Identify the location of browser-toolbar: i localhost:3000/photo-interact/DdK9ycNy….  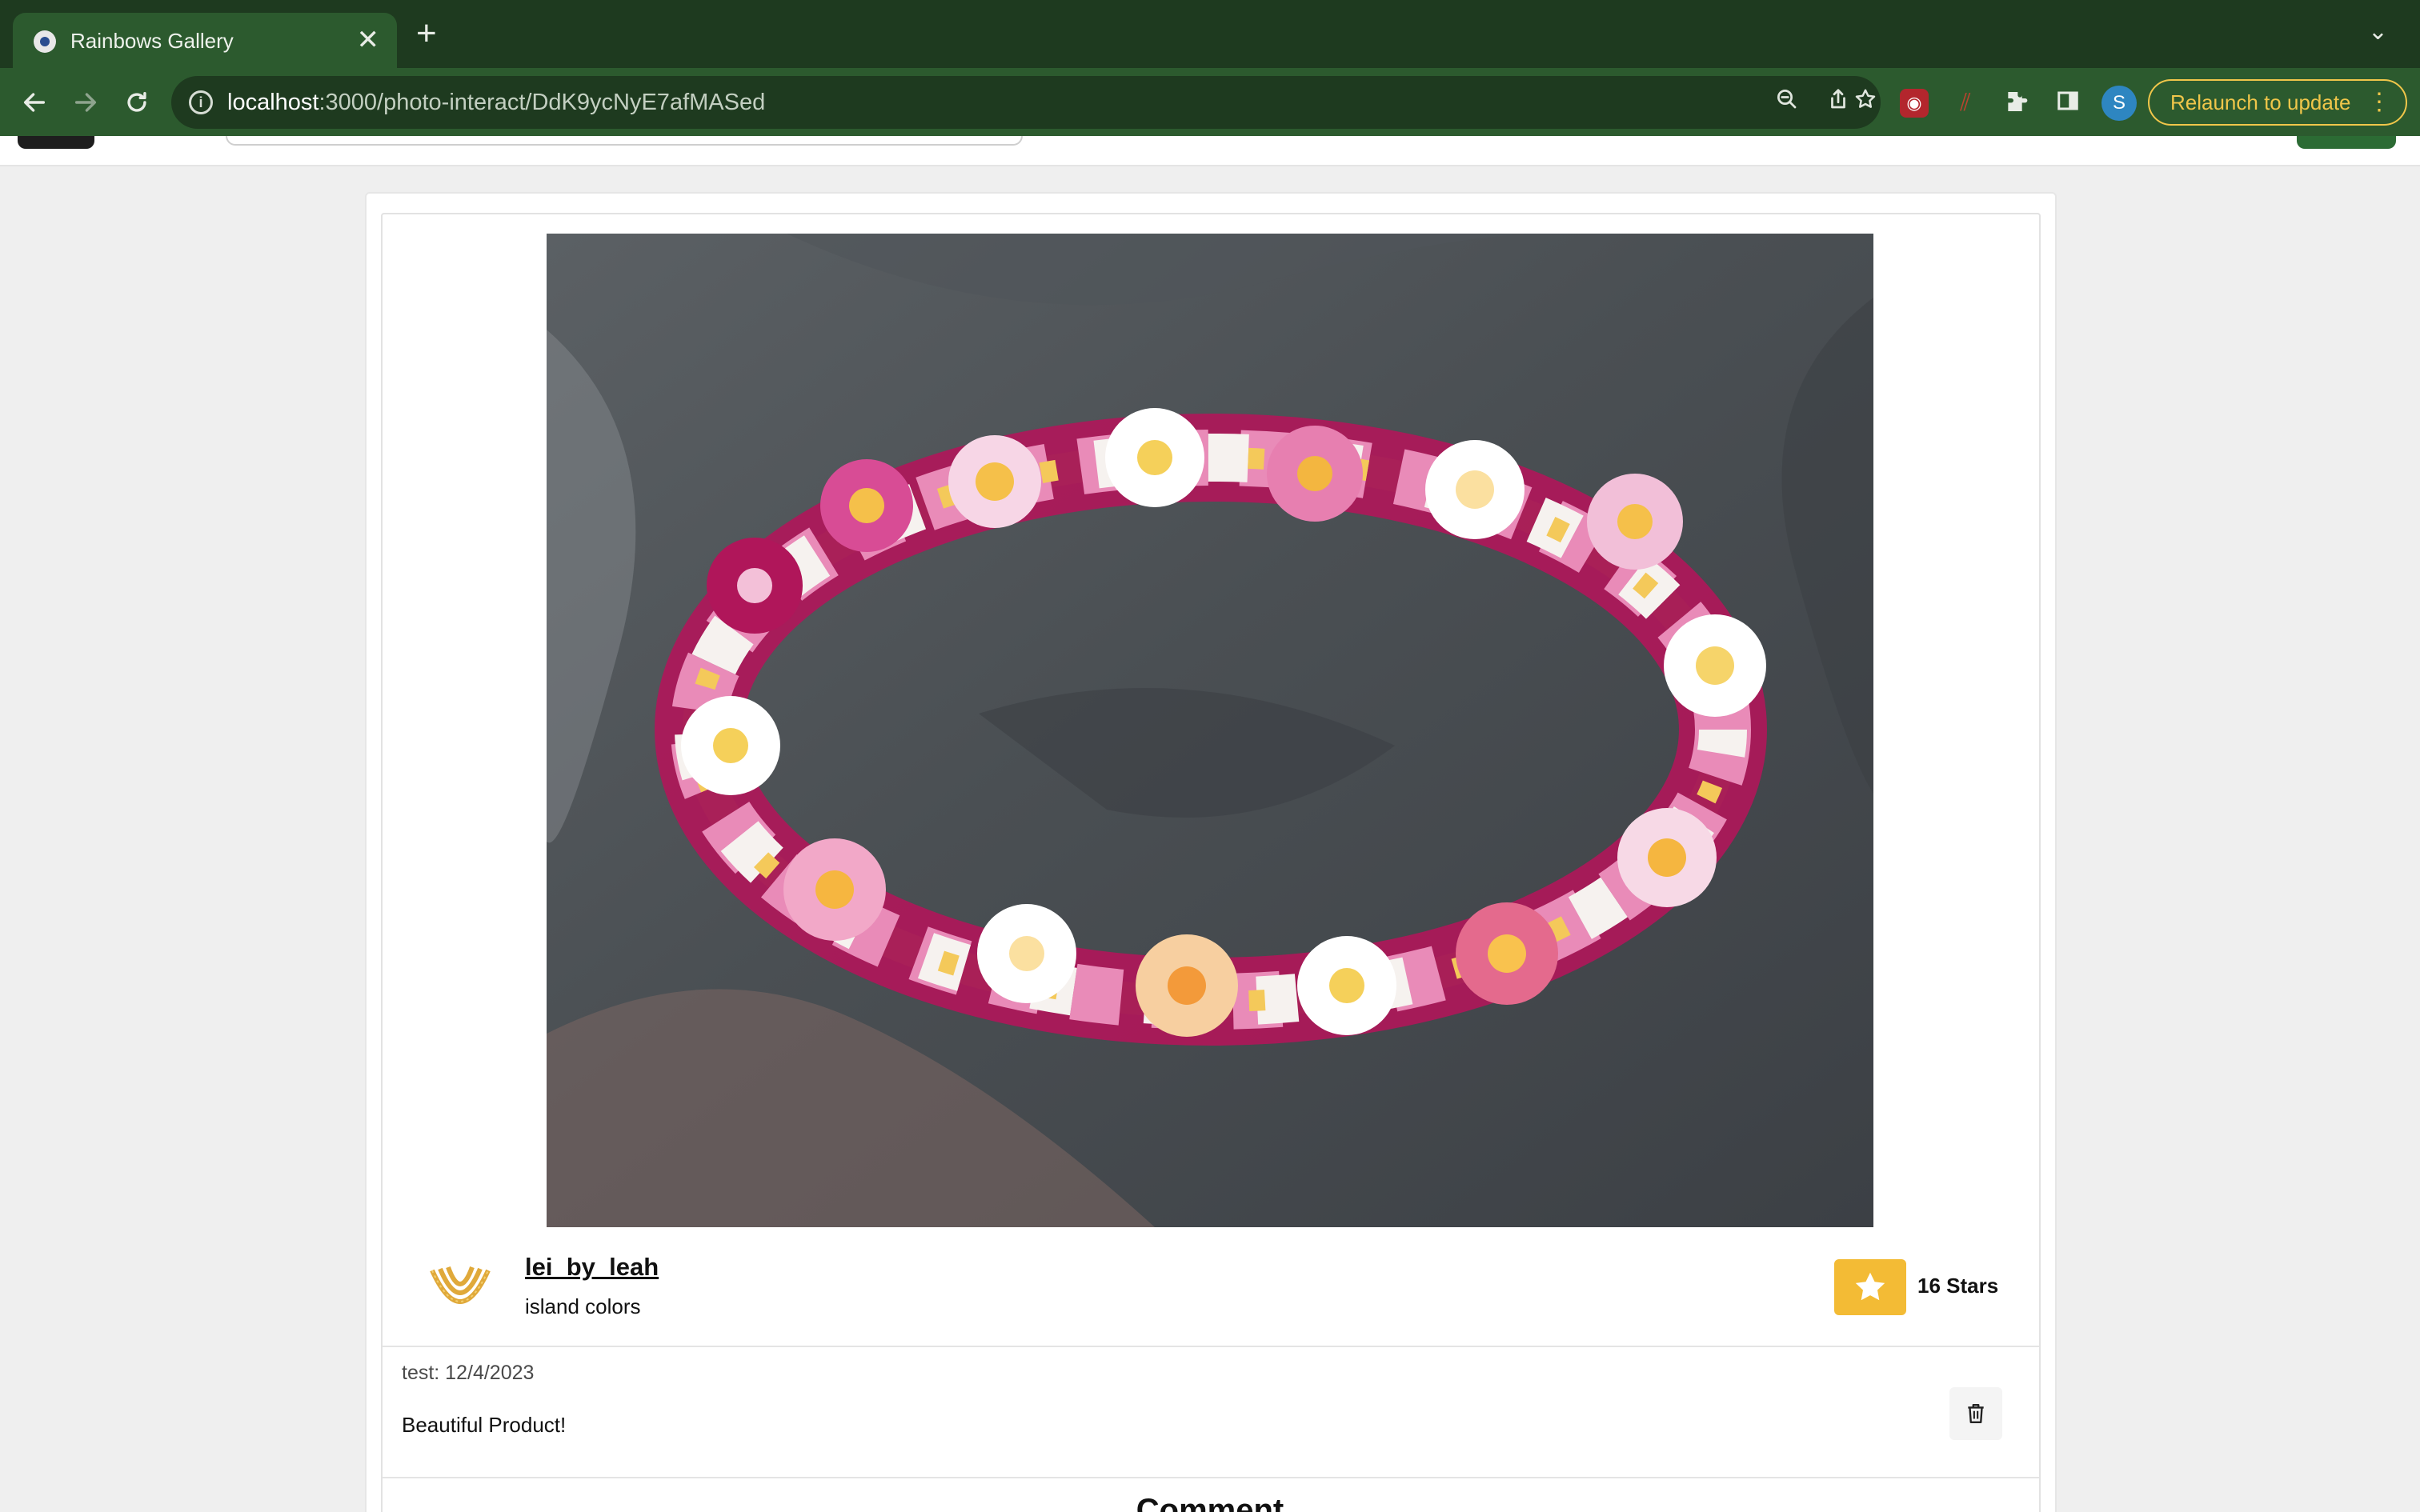
(1210, 102).